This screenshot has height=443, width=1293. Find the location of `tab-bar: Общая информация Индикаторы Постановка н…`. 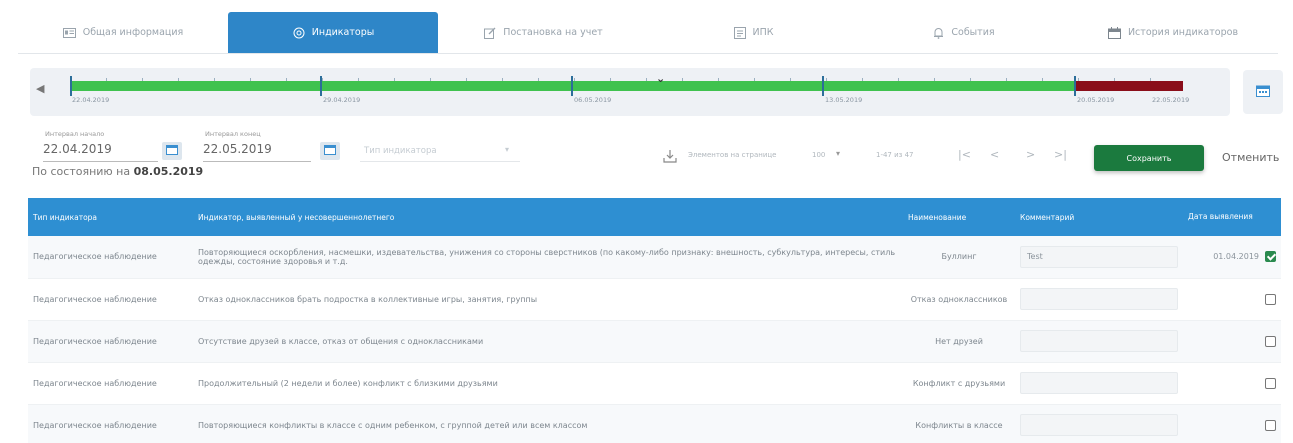

tab-bar: Общая информация Индикаторы Постановка н… is located at coordinates (648, 33).